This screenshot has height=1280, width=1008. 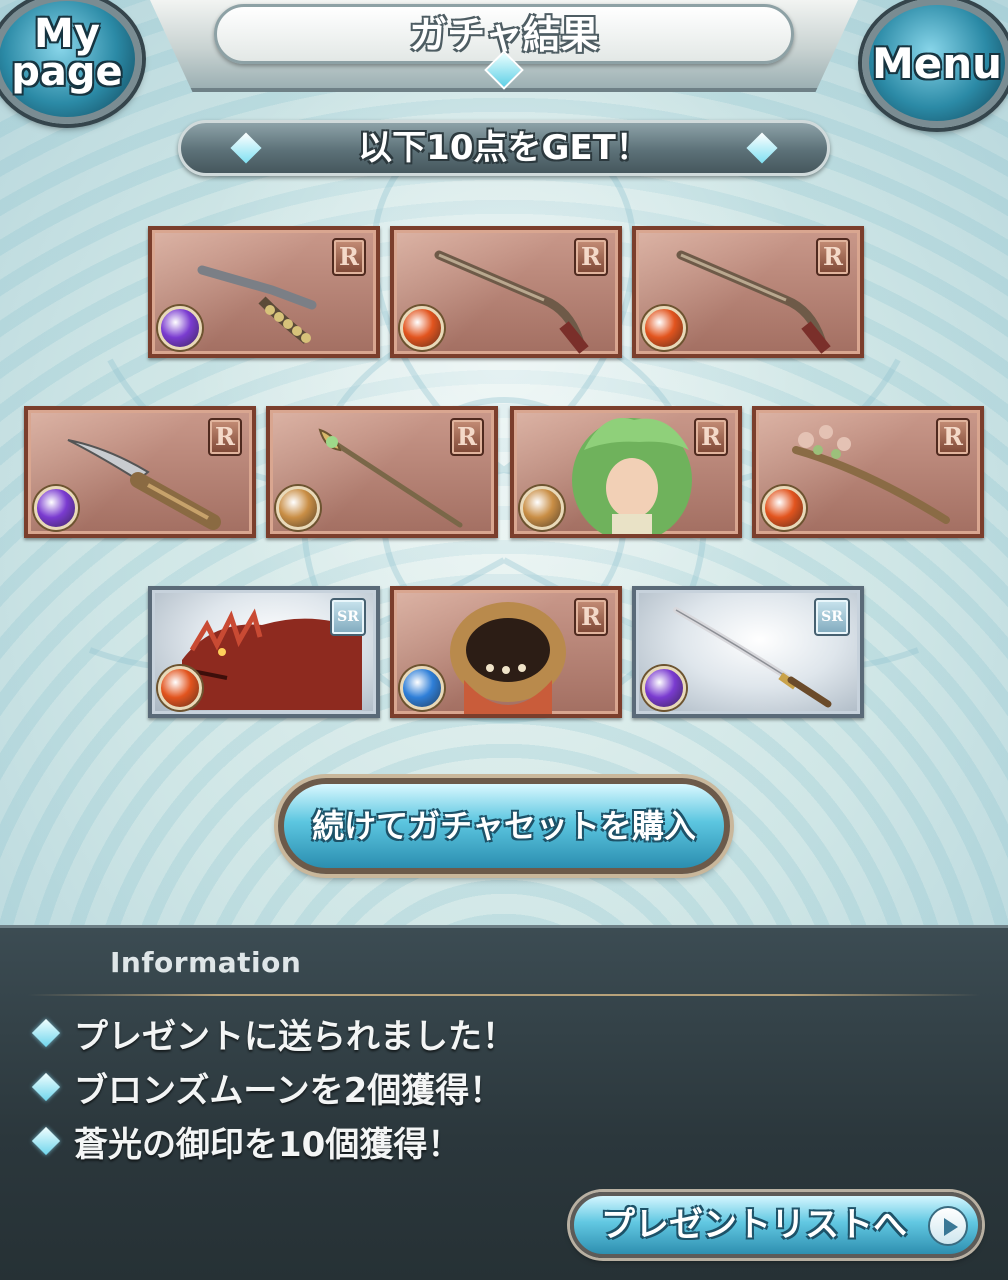 I want to click on info-message-text: 蒼光の御印を10個獲得！, so click(x=268, y=1144).